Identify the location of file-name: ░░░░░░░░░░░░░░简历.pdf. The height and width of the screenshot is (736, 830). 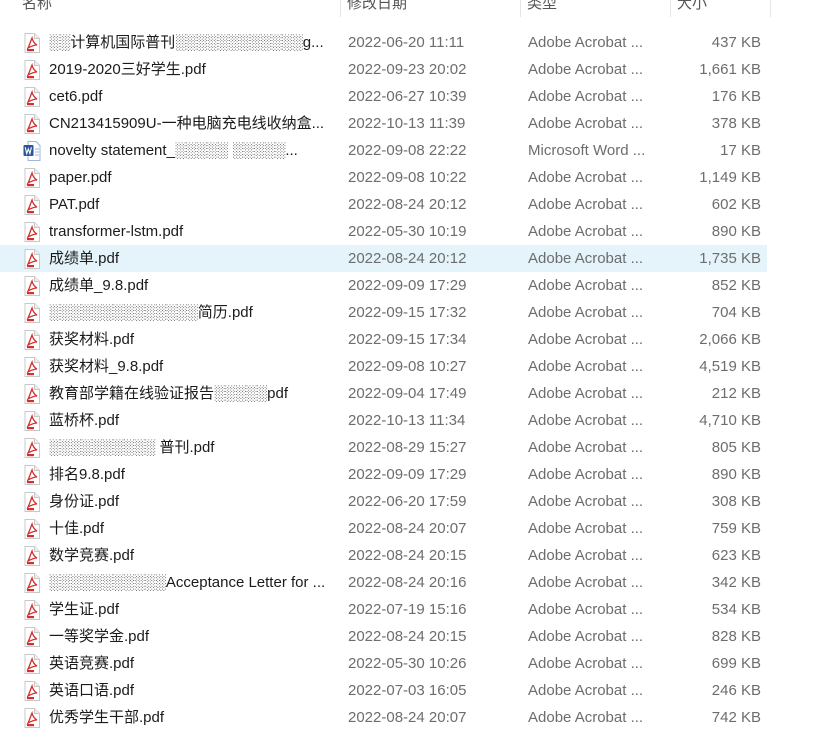
(151, 312).